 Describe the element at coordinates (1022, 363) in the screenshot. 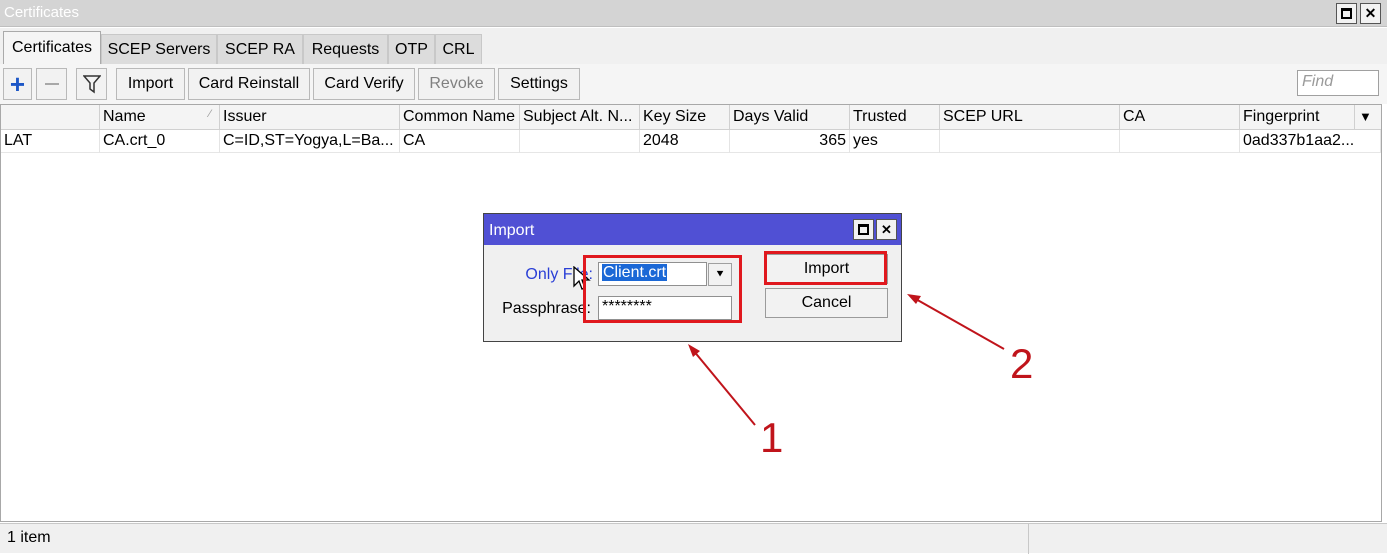

I see `annotation-label-2: 2` at that location.